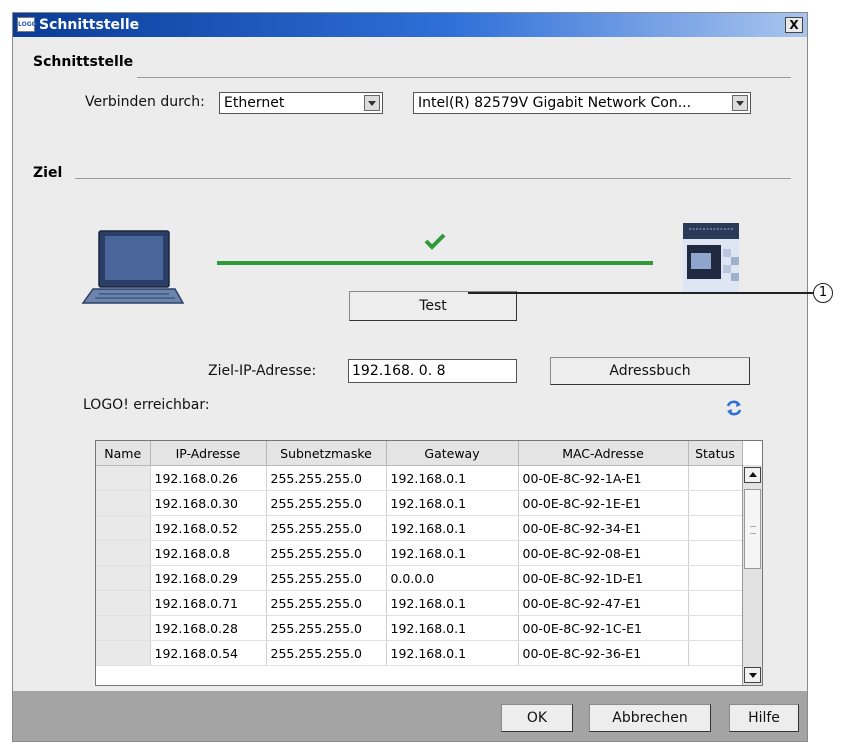  What do you see at coordinates (603, 528) in the screenshot?
I see `table-cell: 00-0E-8C-92-34-E1` at bounding box center [603, 528].